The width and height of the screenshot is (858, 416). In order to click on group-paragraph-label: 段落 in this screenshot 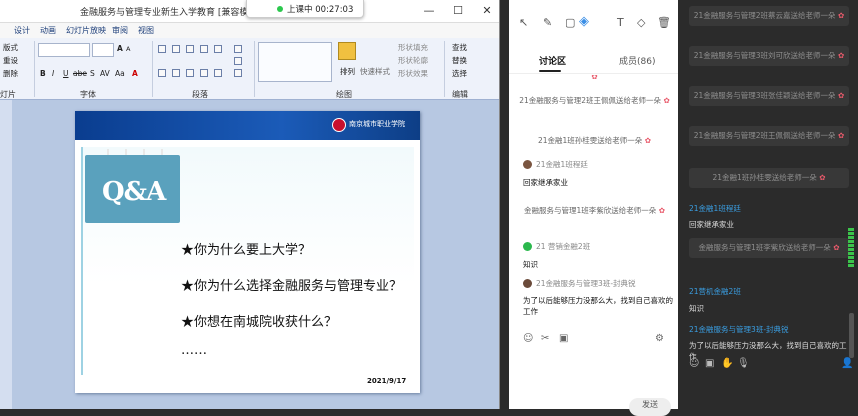, I will do `click(200, 94)`.